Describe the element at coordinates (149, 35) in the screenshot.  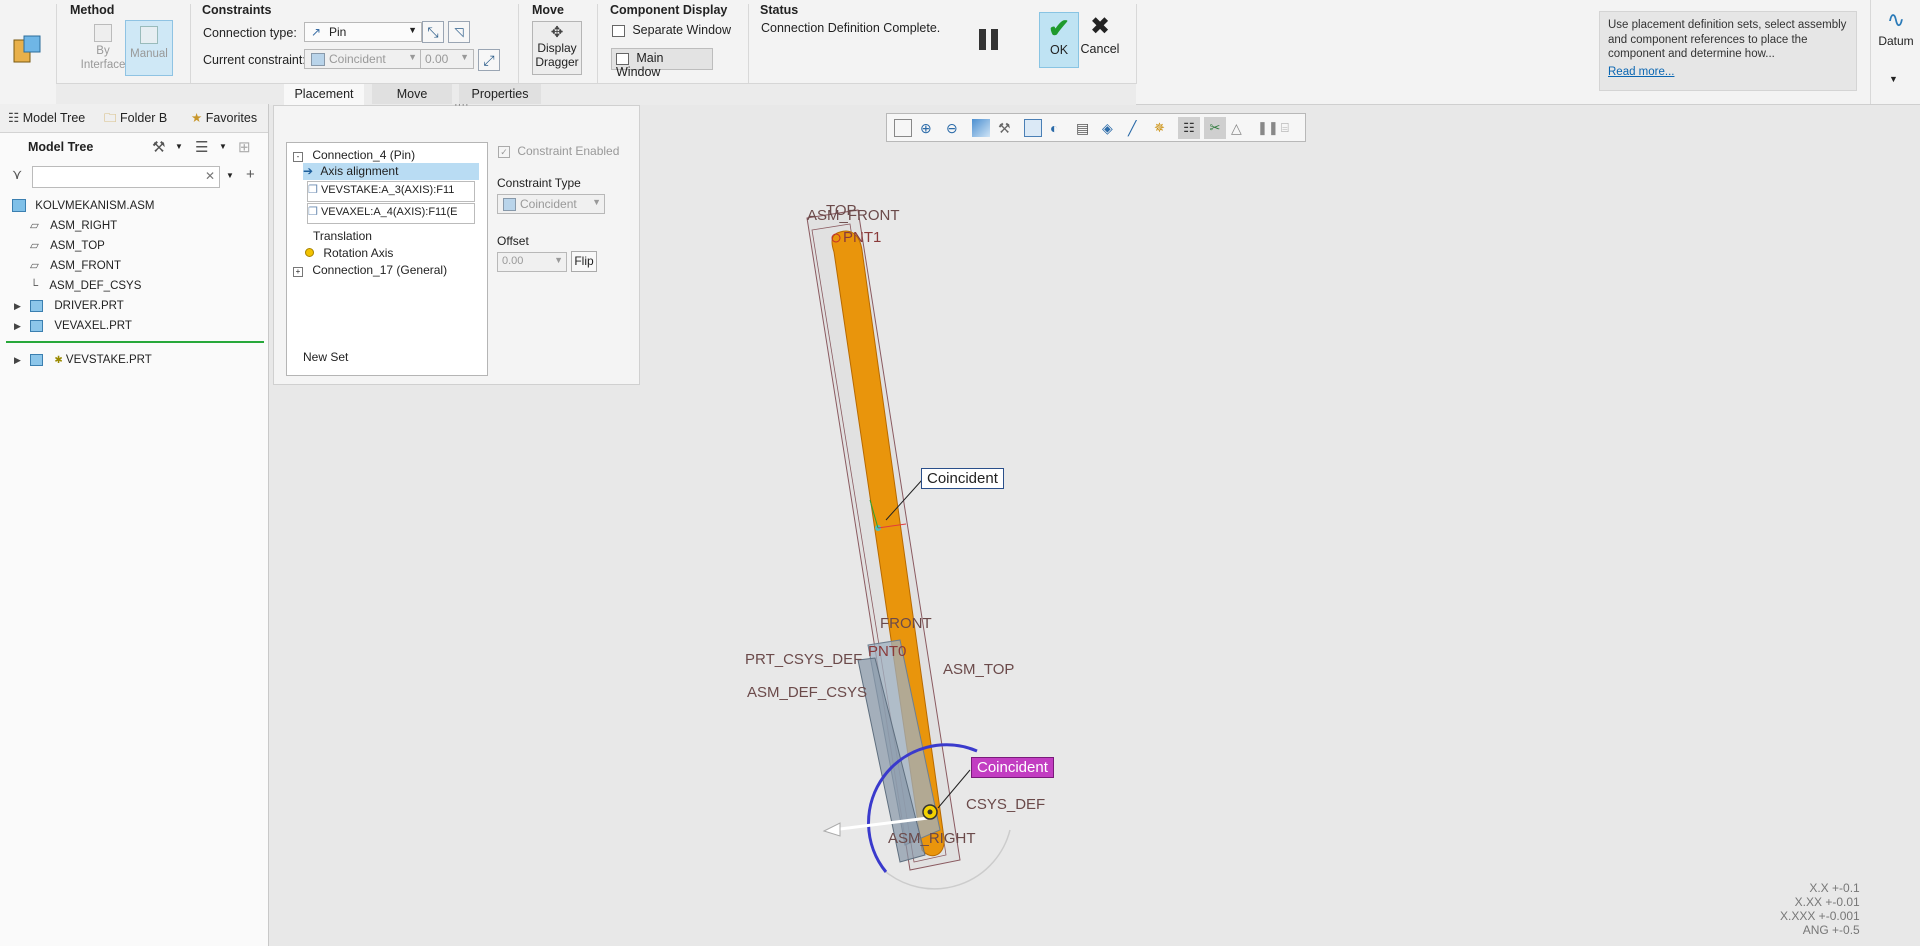
I see `manual-icon` at that location.